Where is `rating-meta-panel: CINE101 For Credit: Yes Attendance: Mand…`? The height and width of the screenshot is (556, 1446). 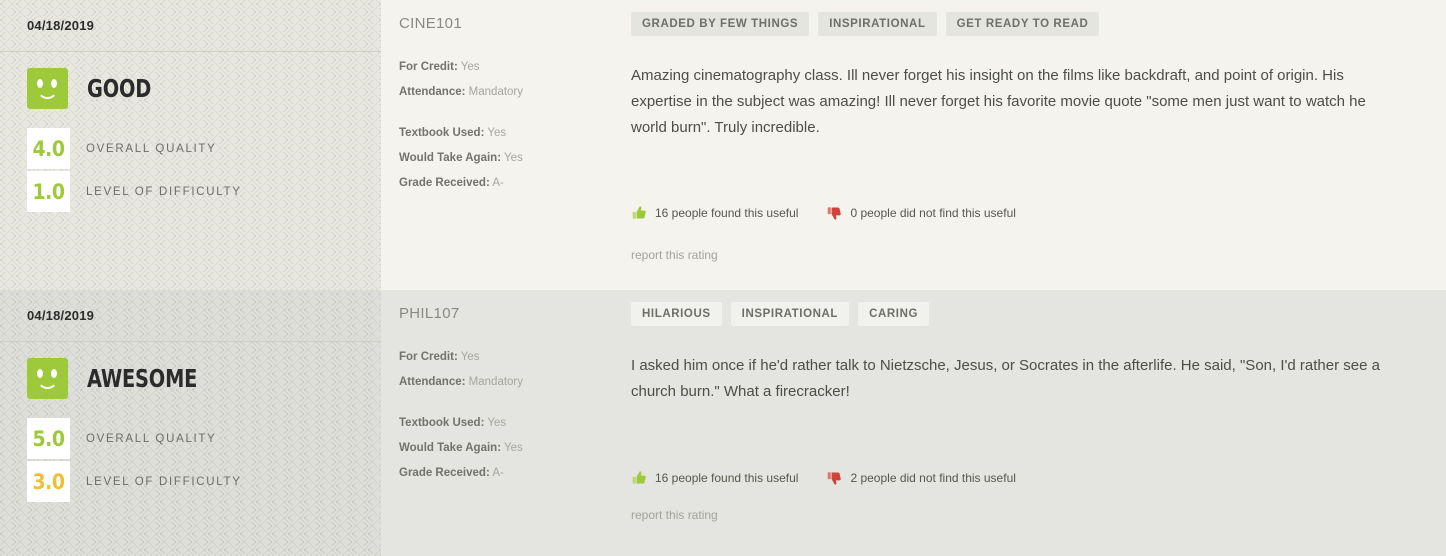
rating-meta-panel: CINE101 For Credit: Yes Attendance: Mand… is located at coordinates (505, 145).